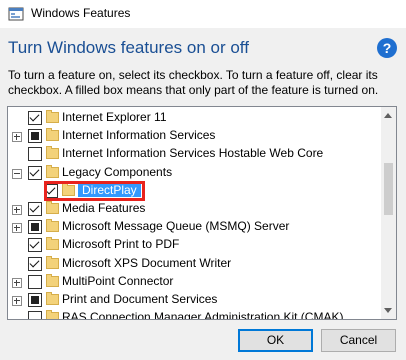 Image resolution: width=406 pixels, height=360 pixels. What do you see at coordinates (104, 208) in the screenshot?
I see `tree-item-label: Media Features` at bounding box center [104, 208].